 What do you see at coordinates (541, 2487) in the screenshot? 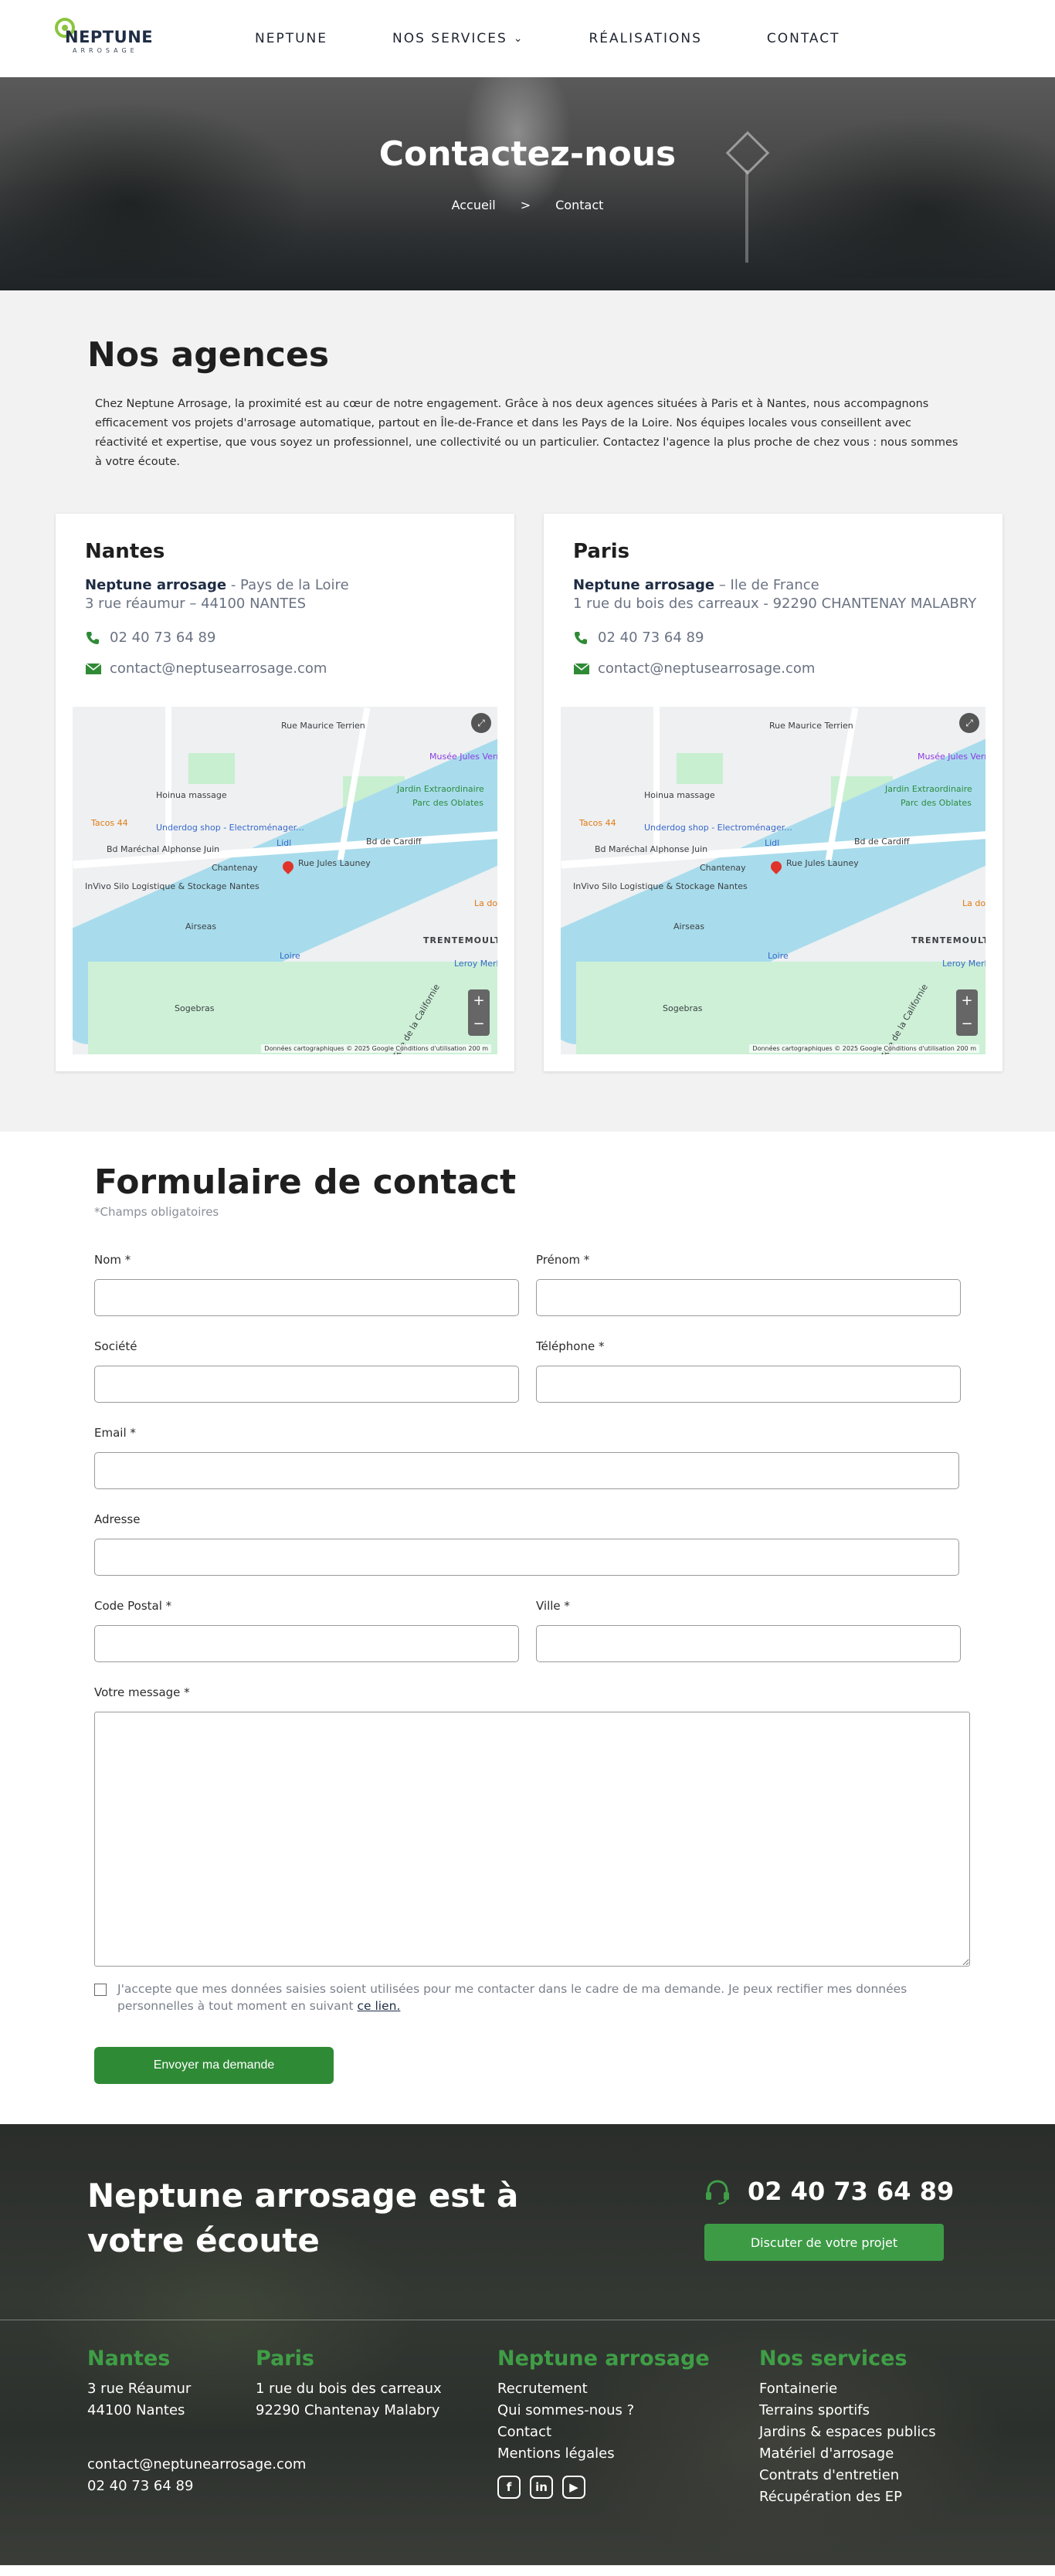
I see `linkedin-icon: in` at bounding box center [541, 2487].